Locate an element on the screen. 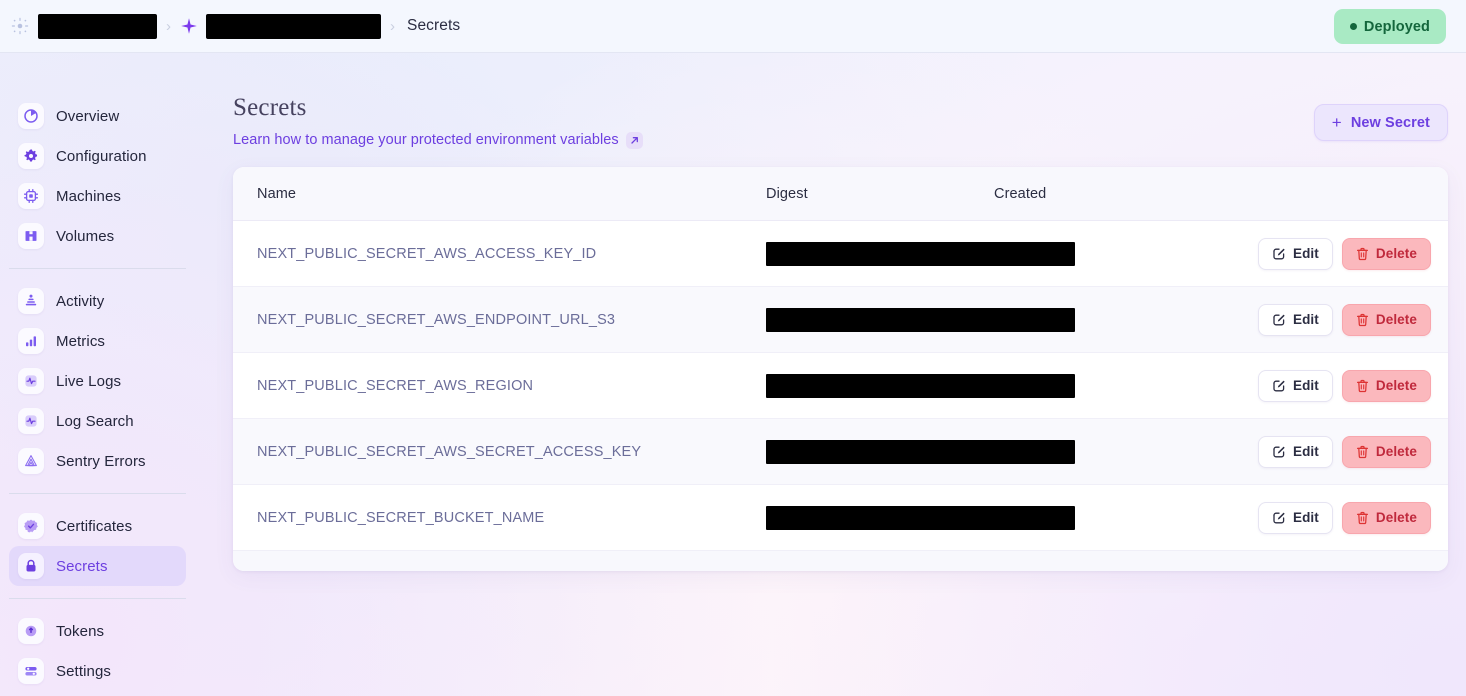 This screenshot has height=696, width=1466. badge-check-icon is located at coordinates (31, 526).